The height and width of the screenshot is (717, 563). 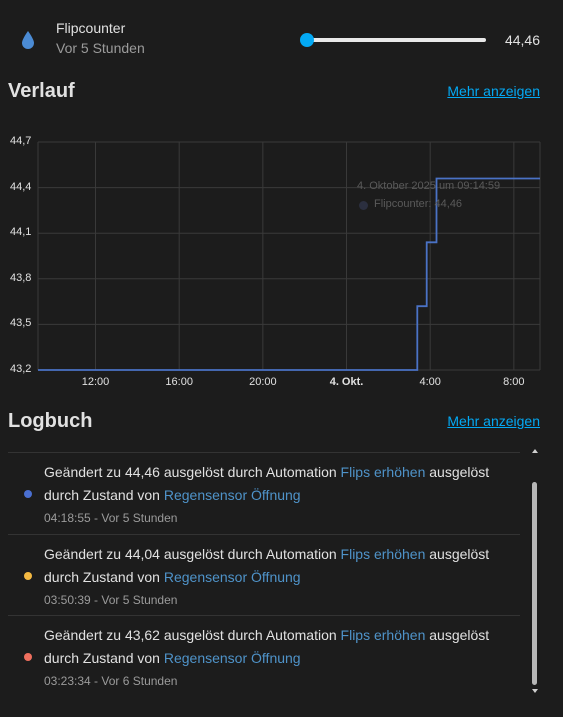 What do you see at coordinates (396, 40) in the screenshot?
I see `slider-track` at bounding box center [396, 40].